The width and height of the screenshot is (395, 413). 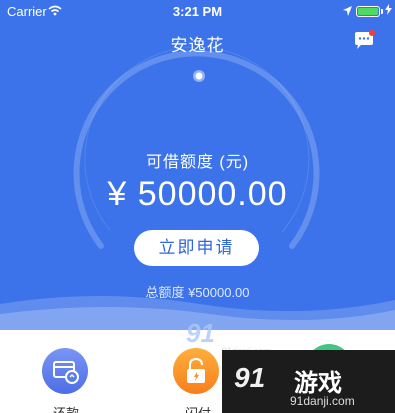 I want to click on flash-pay-label: 闪付, so click(x=198, y=408).